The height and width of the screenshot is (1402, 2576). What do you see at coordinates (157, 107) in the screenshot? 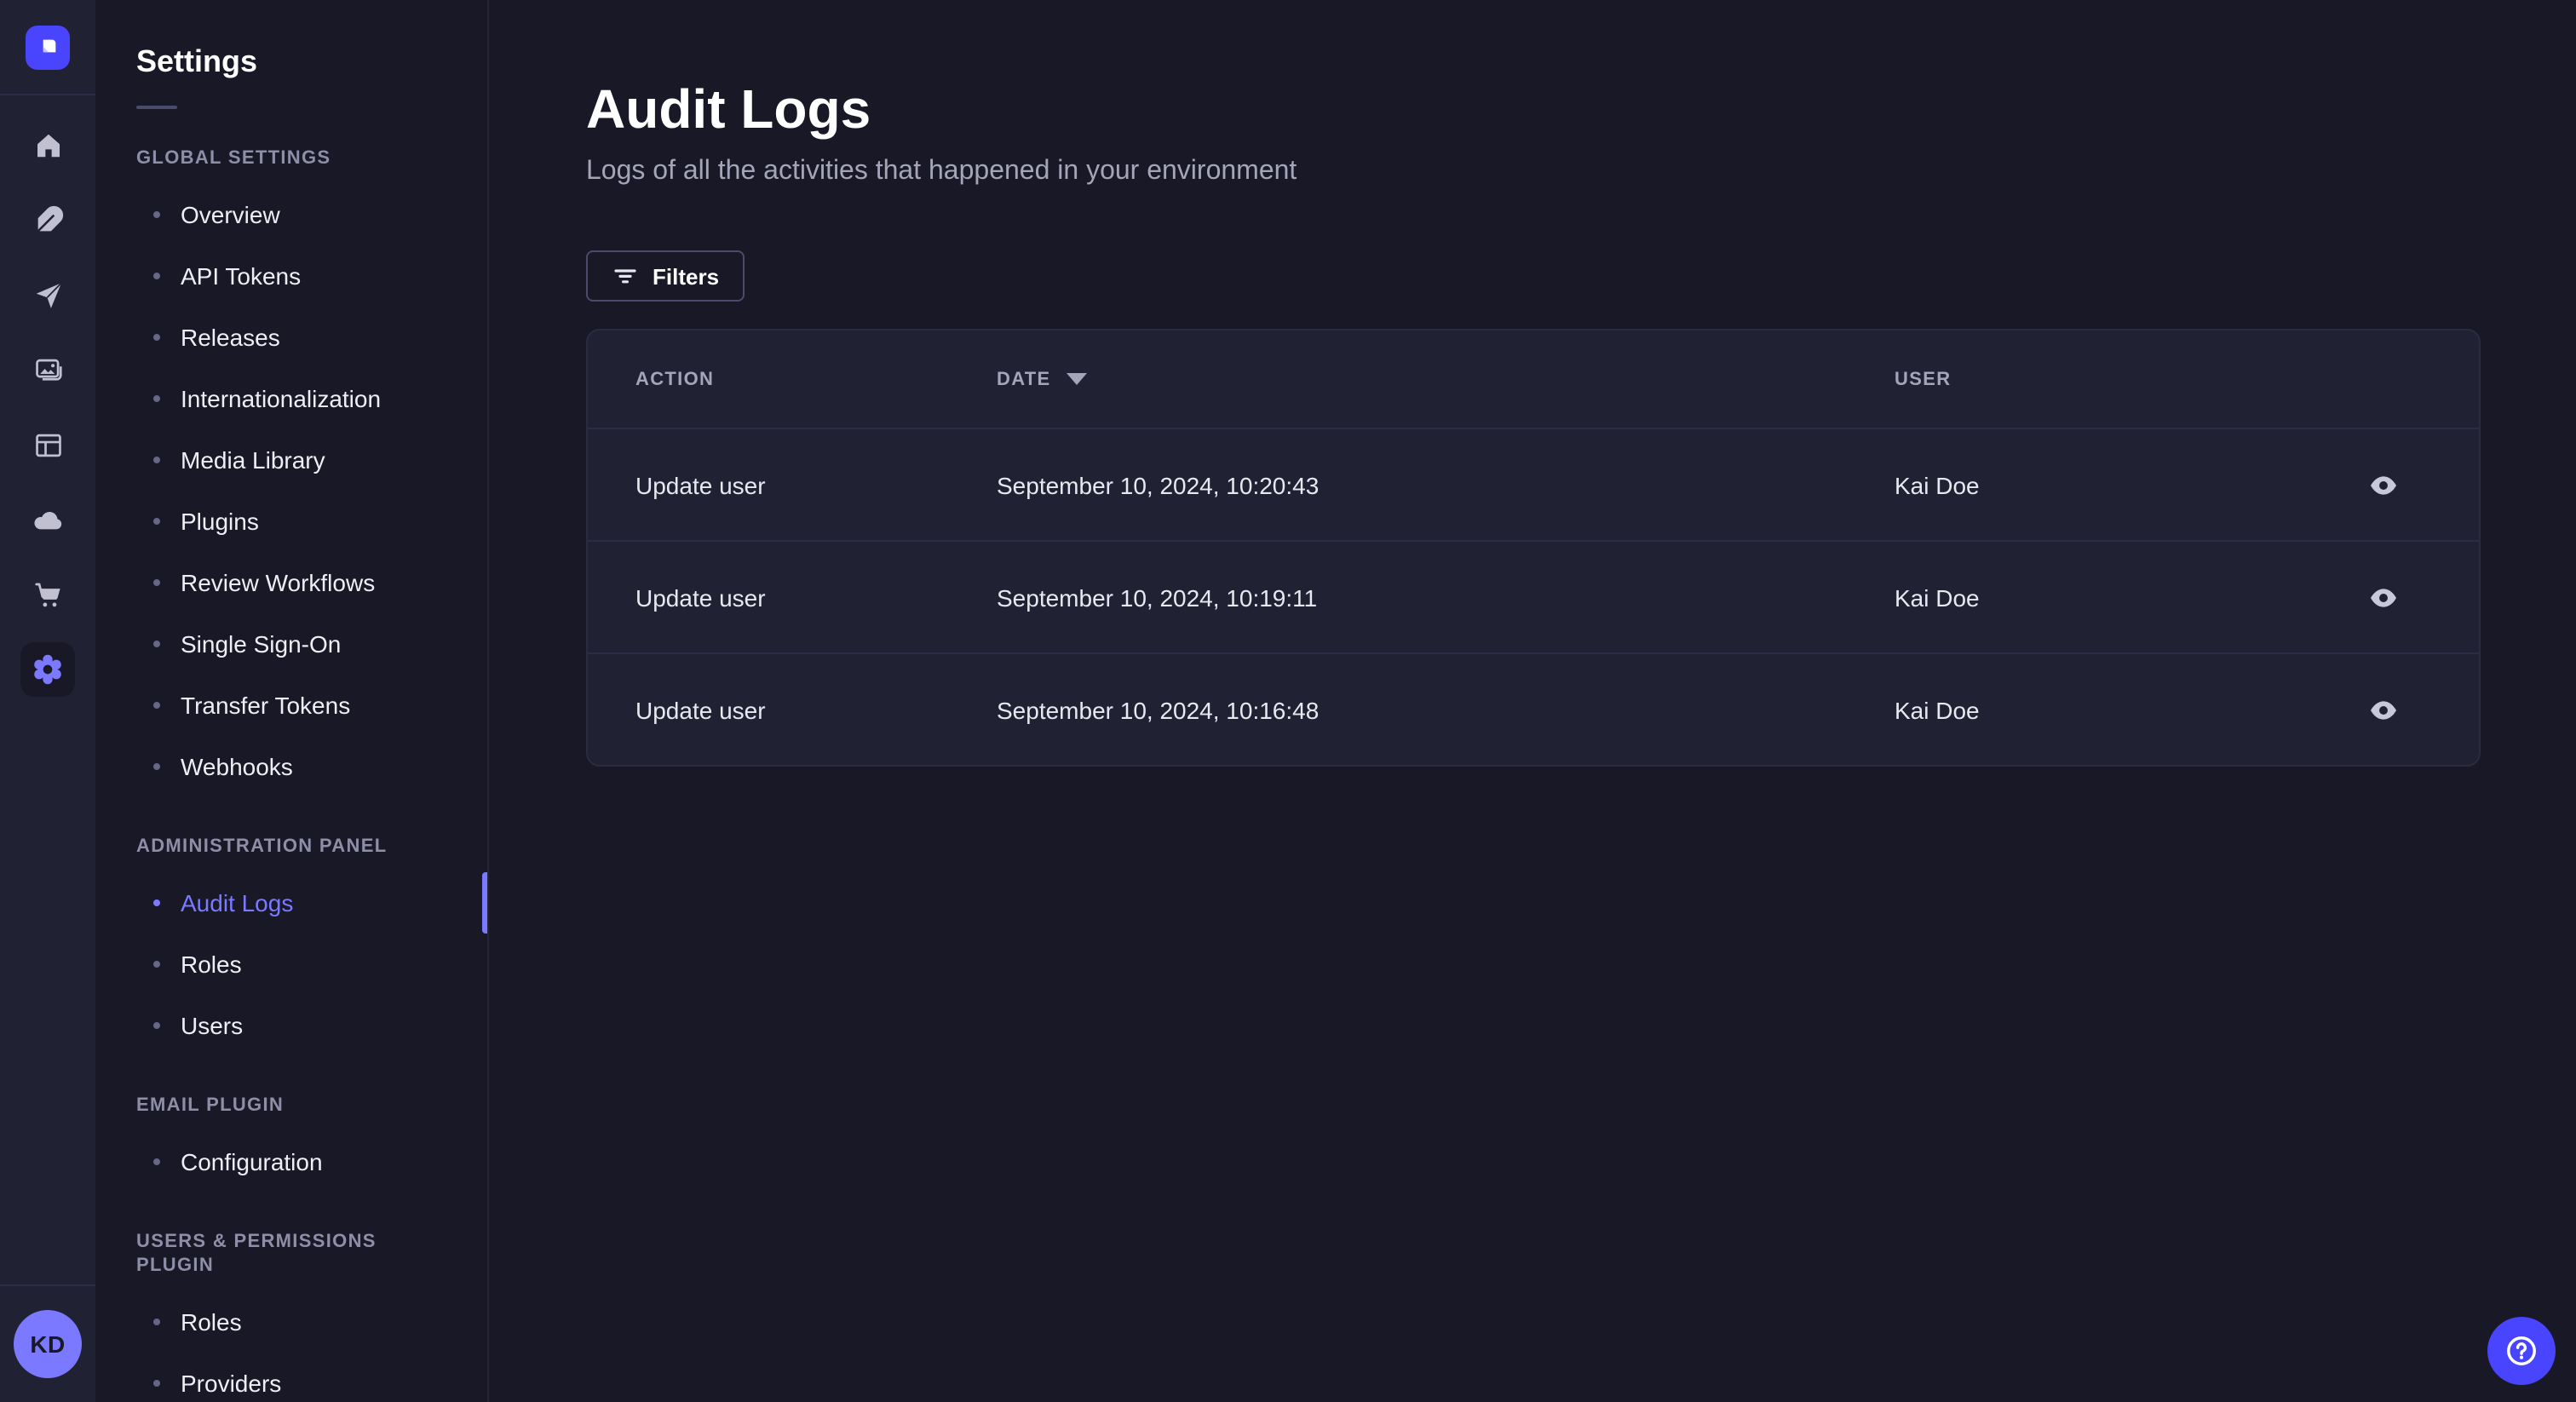
I see `subnav-divider` at bounding box center [157, 107].